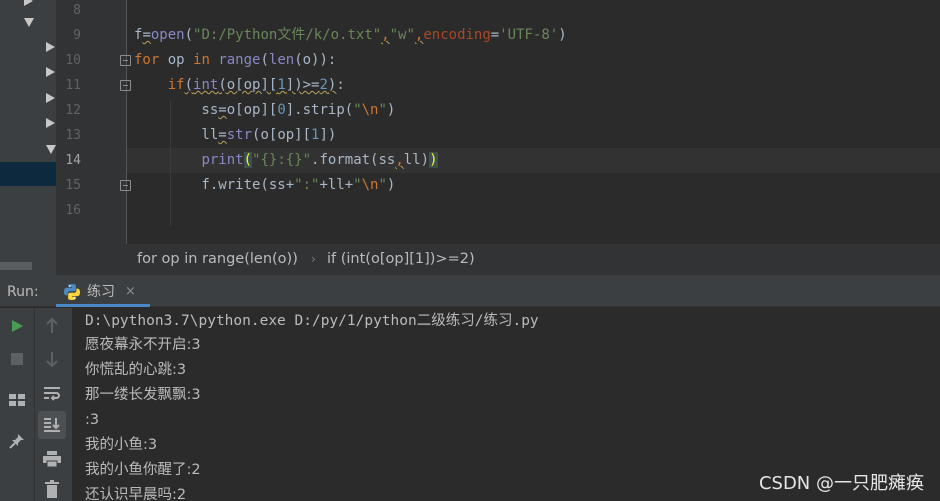 The image size is (940, 501). What do you see at coordinates (103, 291) in the screenshot?
I see `run-tab: 练习 ×` at bounding box center [103, 291].